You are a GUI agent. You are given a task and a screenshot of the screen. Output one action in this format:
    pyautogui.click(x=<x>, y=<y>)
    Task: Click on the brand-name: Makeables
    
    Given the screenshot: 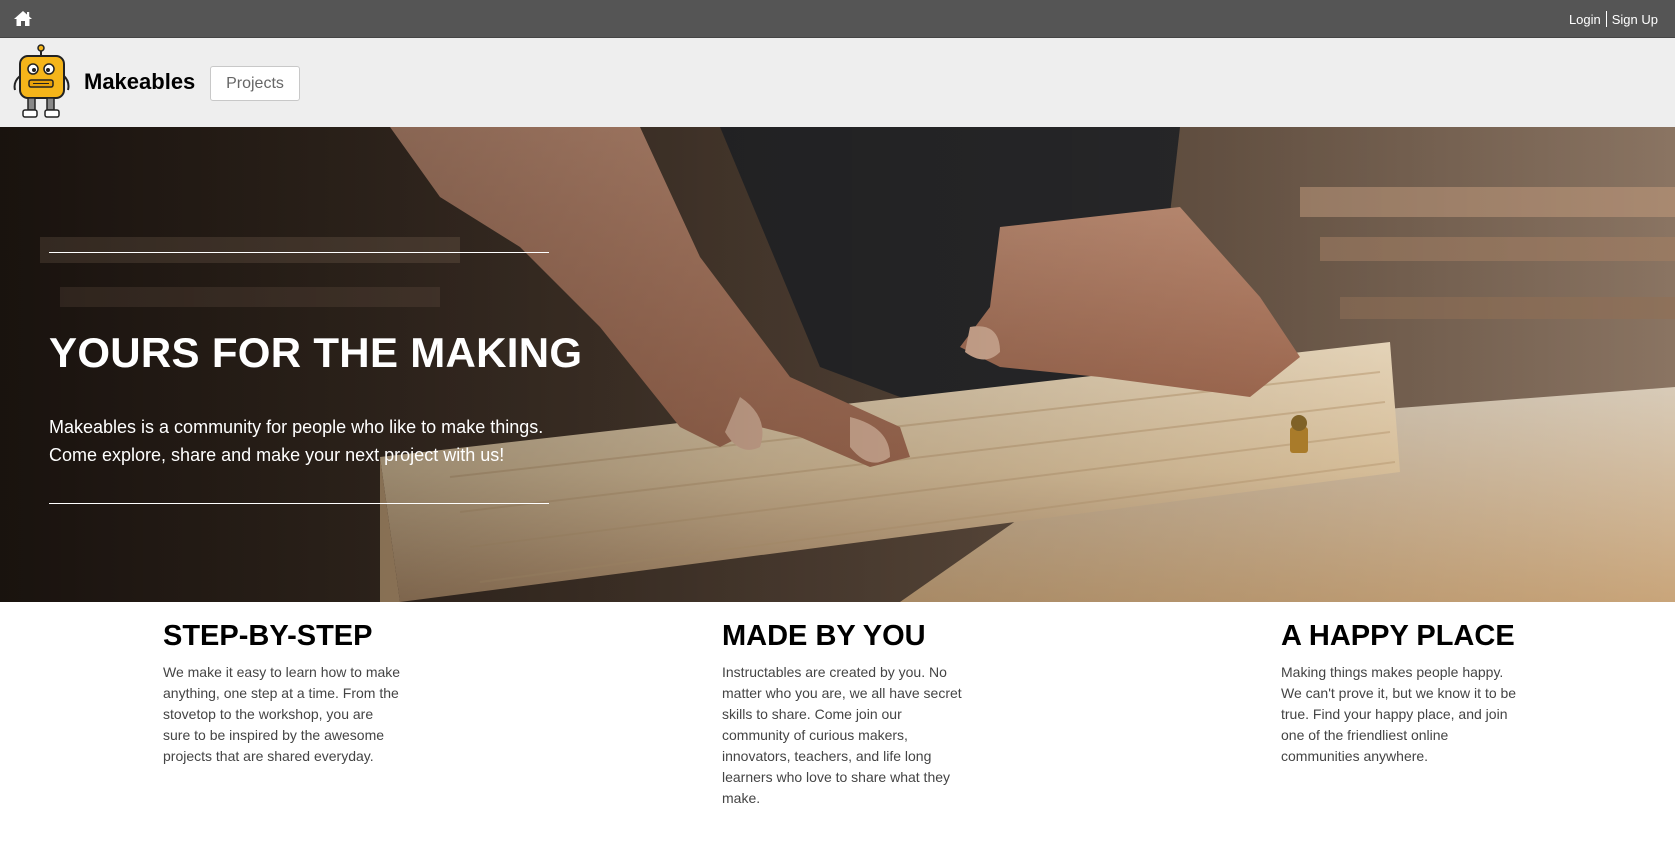 What is the action you would take?
    pyautogui.click(x=139, y=82)
    